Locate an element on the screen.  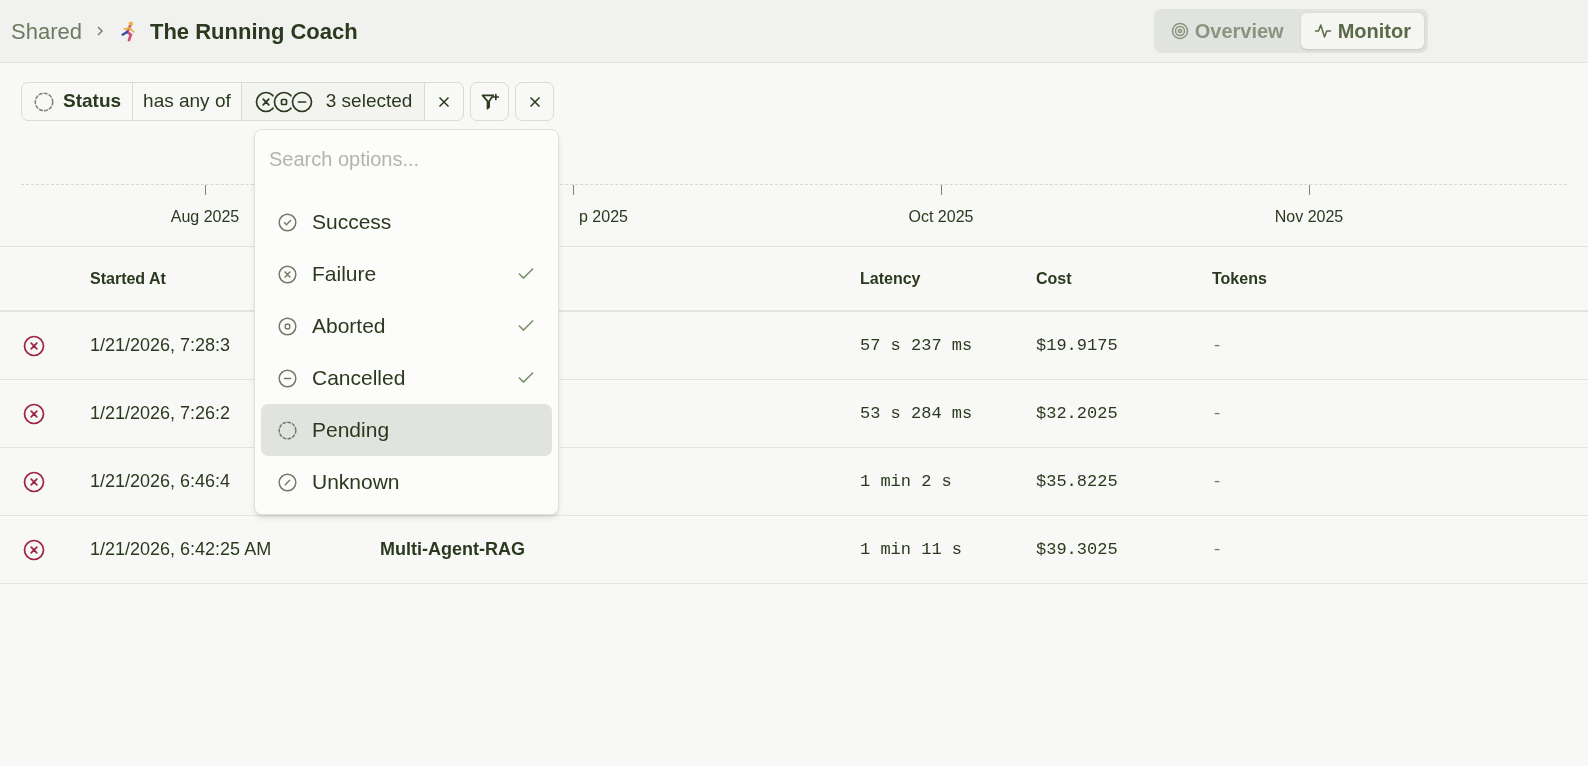
unknown-status-icon is located at coordinates (287, 482).